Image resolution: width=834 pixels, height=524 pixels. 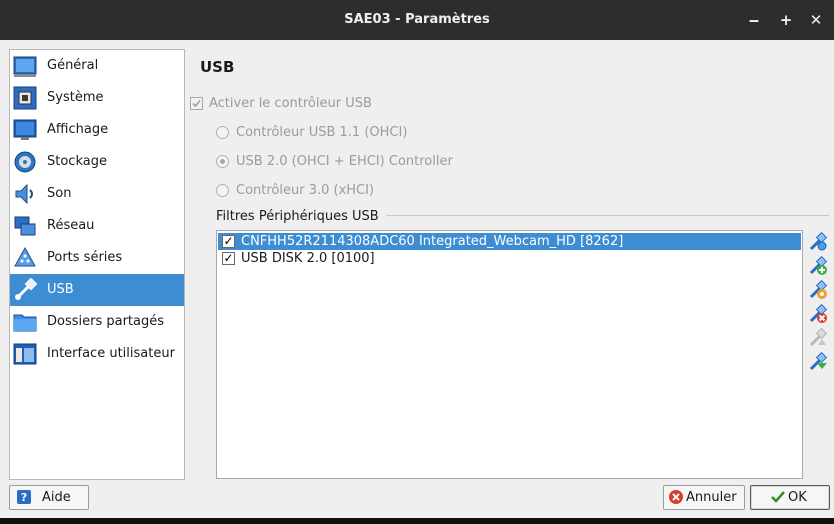 What do you see at coordinates (676, 497) in the screenshot?
I see `cancel-icon` at bounding box center [676, 497].